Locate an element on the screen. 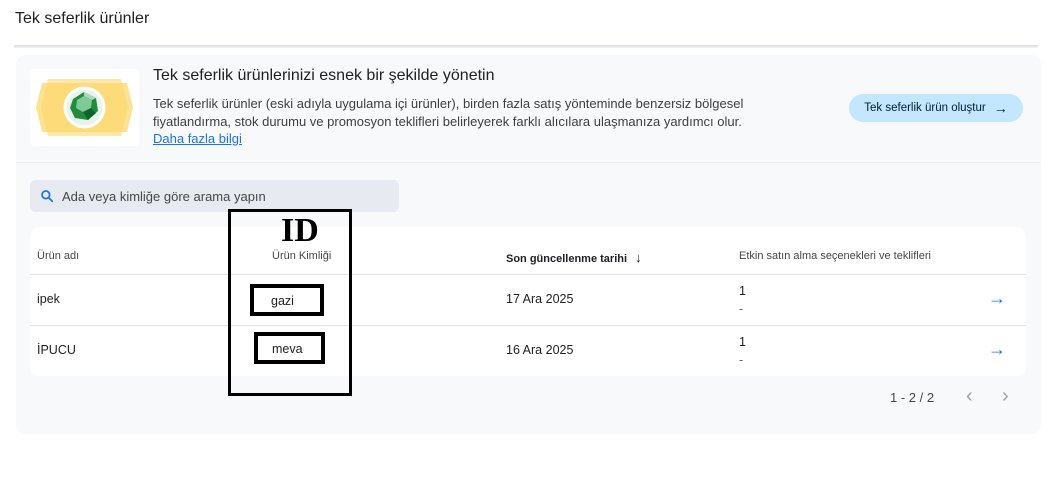 This screenshot has height=489, width=1052. search-input is located at coordinates (222, 196).